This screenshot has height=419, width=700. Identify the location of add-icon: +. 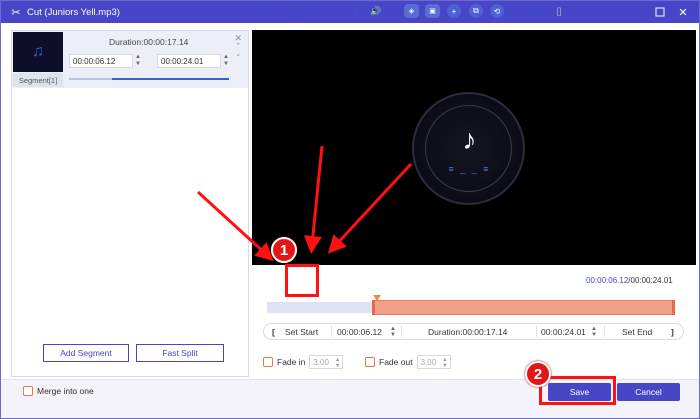
(454, 11).